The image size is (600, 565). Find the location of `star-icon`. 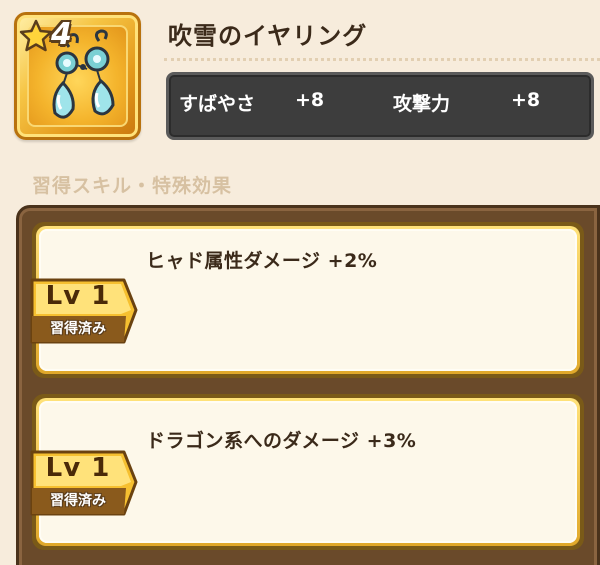

star-icon is located at coordinates (36, 35).